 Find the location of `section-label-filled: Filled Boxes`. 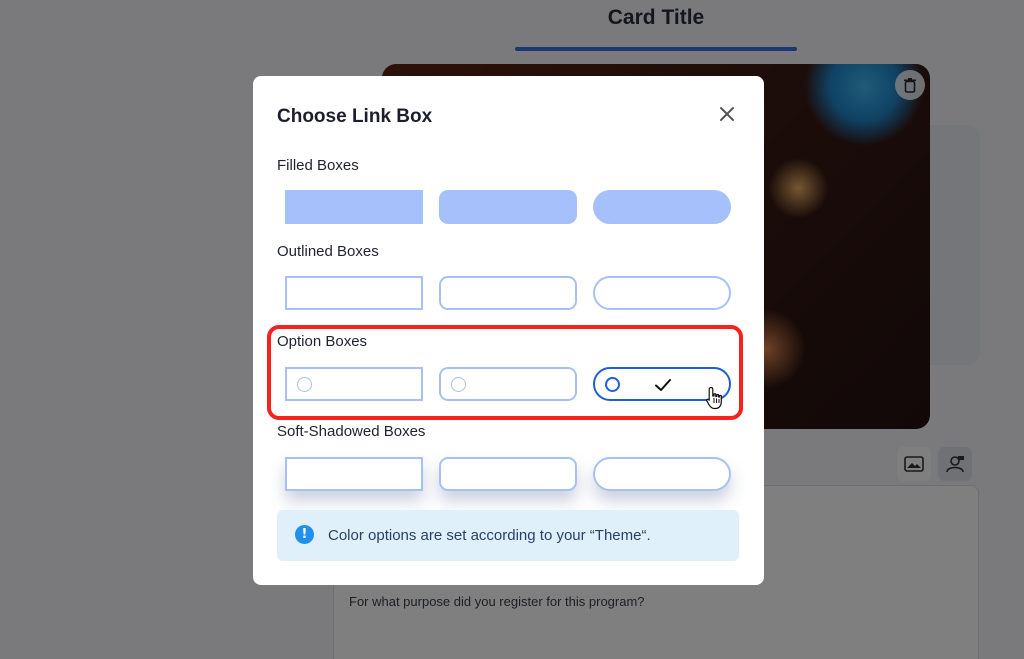

section-label-filled: Filled Boxes is located at coordinates (318, 165).